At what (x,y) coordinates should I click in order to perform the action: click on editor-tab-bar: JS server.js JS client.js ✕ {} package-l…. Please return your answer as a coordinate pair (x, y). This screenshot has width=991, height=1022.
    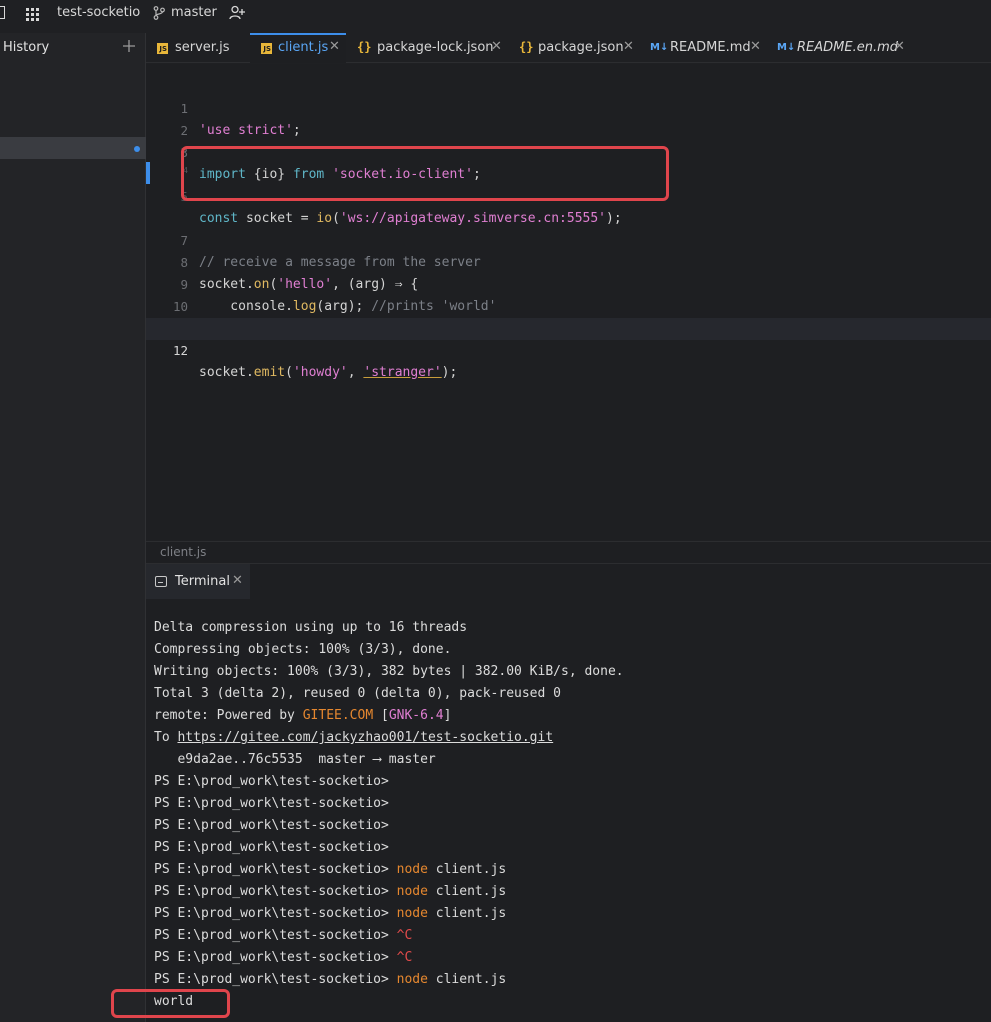
    Looking at the image, I should click on (568, 48).